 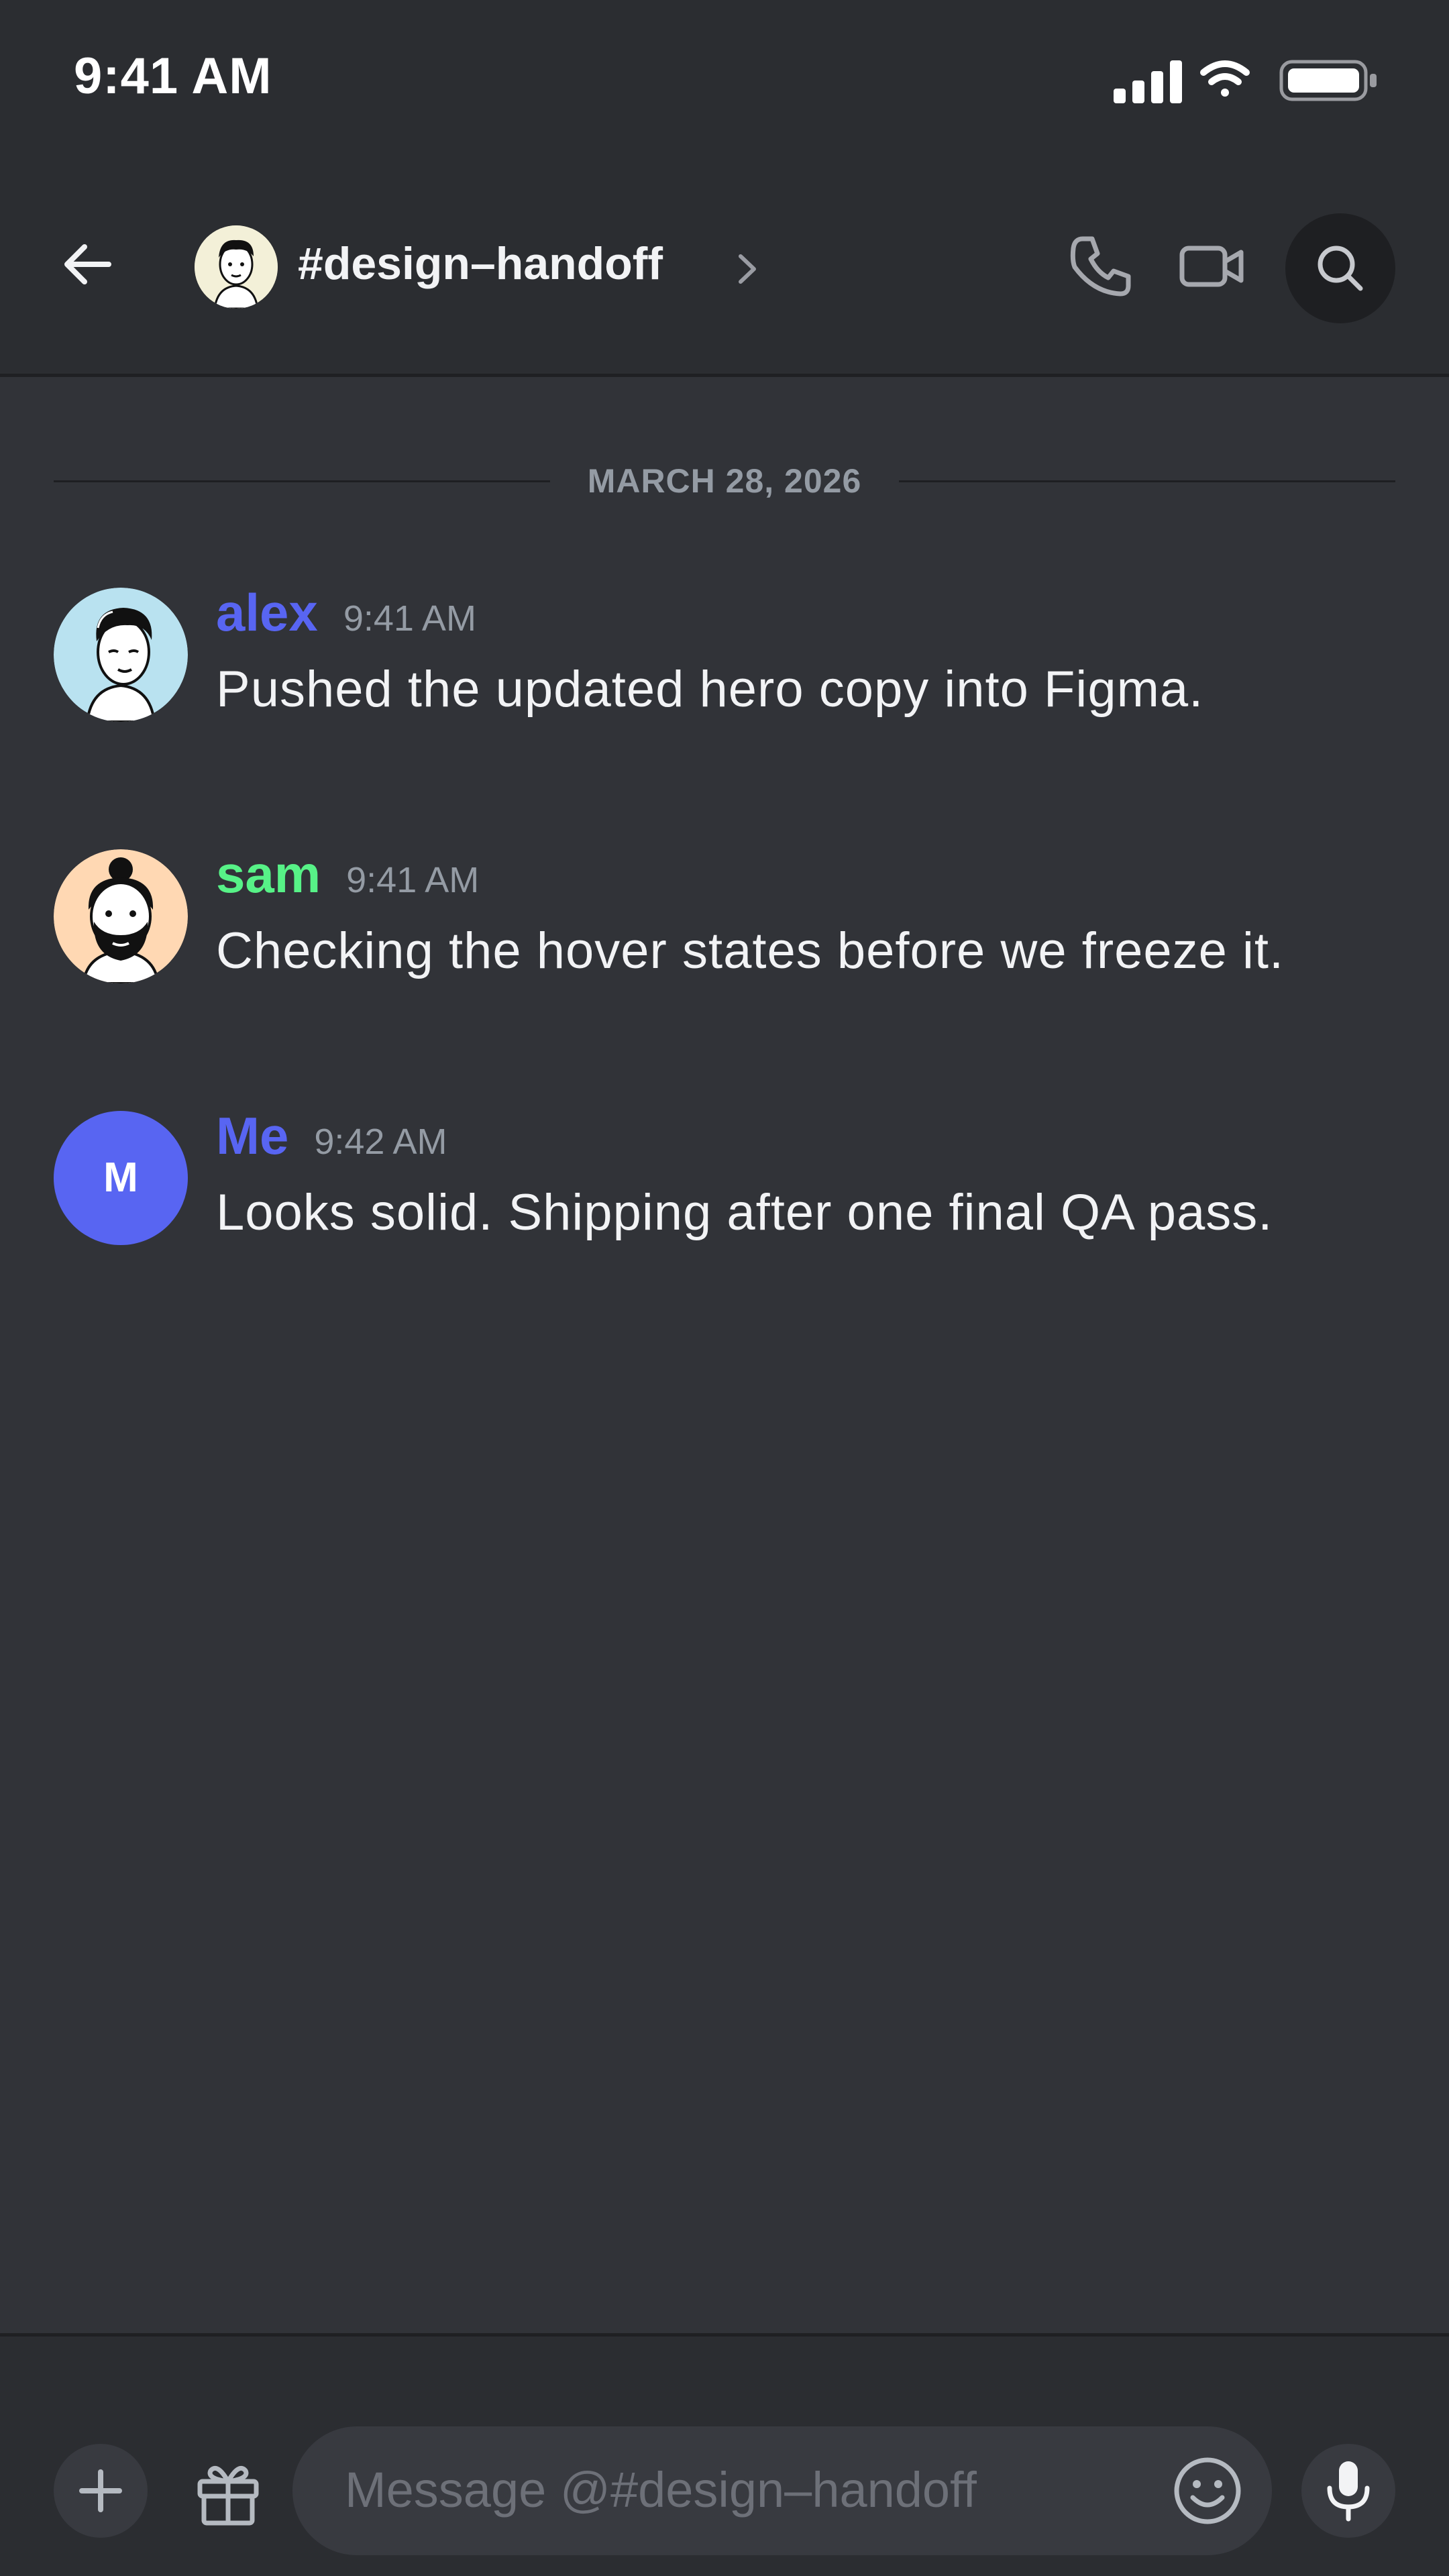 I want to click on video-camera-icon, so click(x=1211, y=266).